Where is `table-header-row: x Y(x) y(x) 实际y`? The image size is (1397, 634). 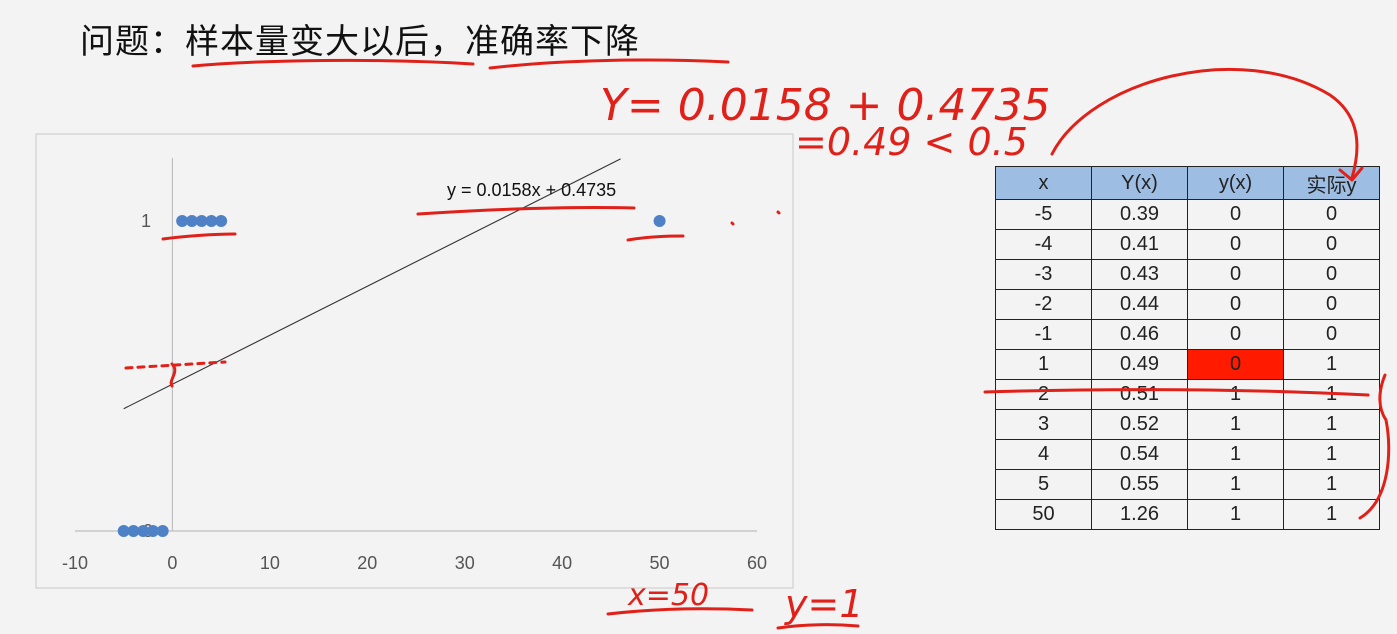 table-header-row: x Y(x) y(x) 实际y is located at coordinates (1187, 183).